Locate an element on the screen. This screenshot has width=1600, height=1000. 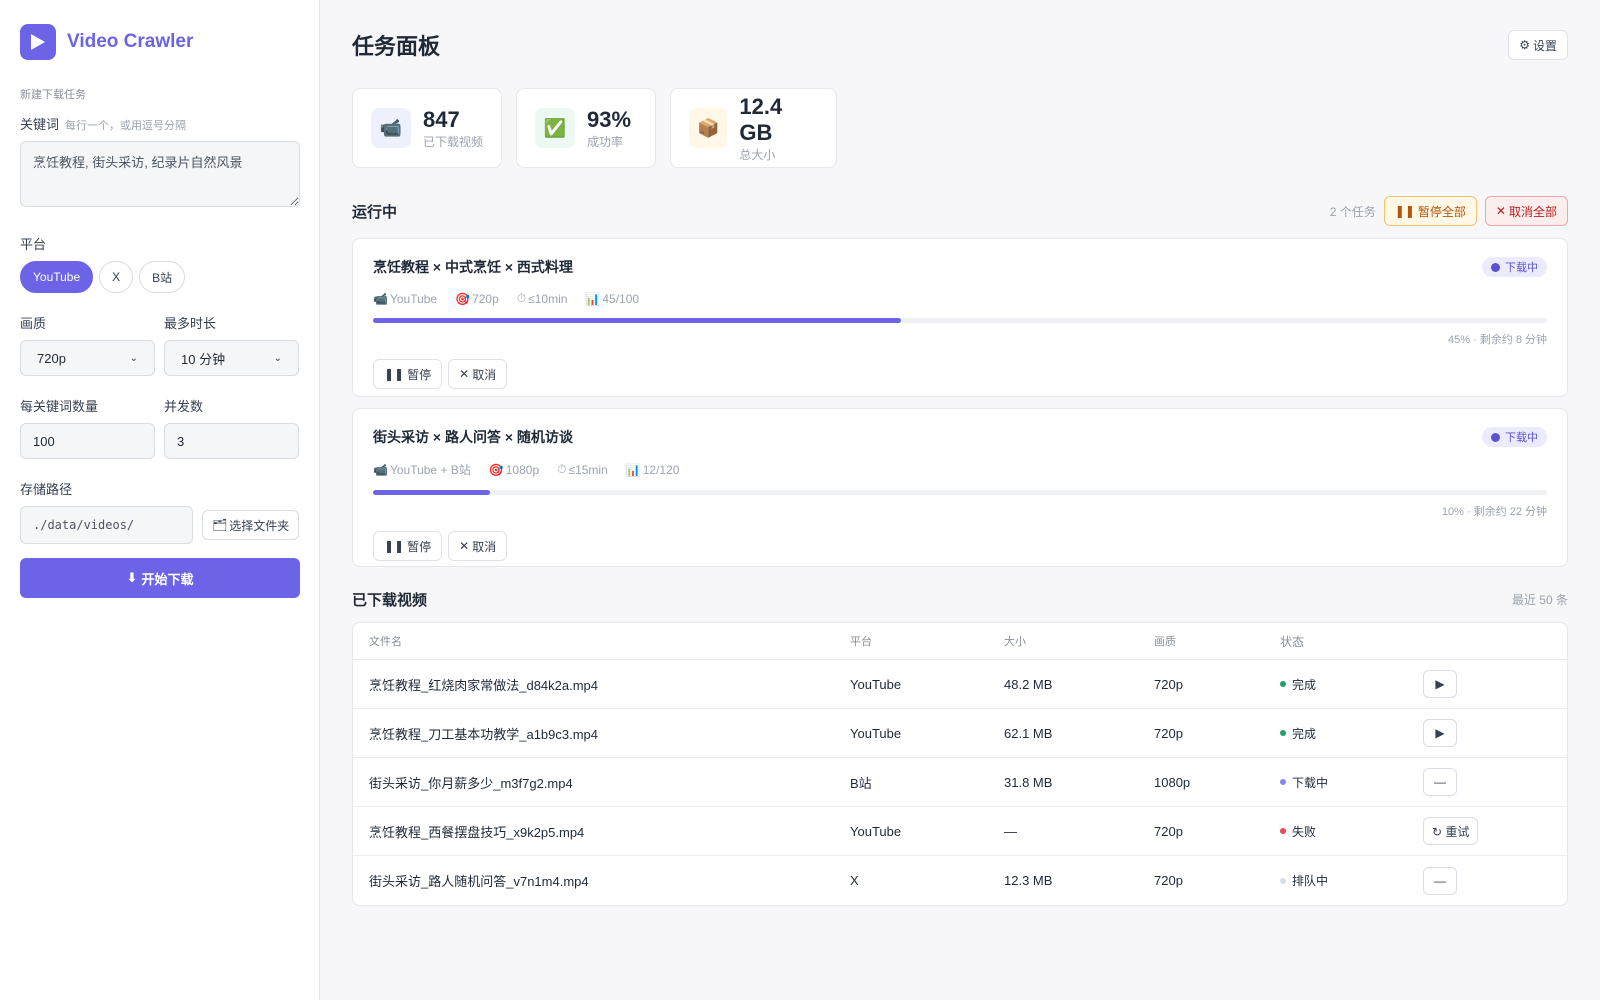
keywords-hint: 每行一个，或用逗号分隔 is located at coordinates (126, 126).